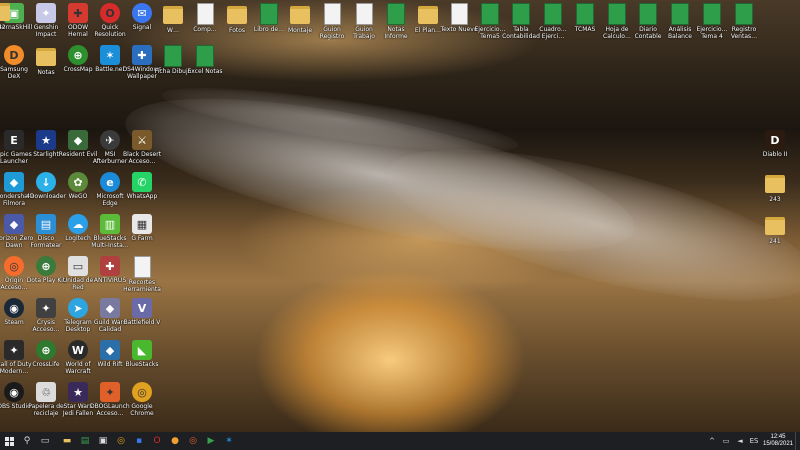  I want to click on task-view-icon: ▭, so click(45, 441).